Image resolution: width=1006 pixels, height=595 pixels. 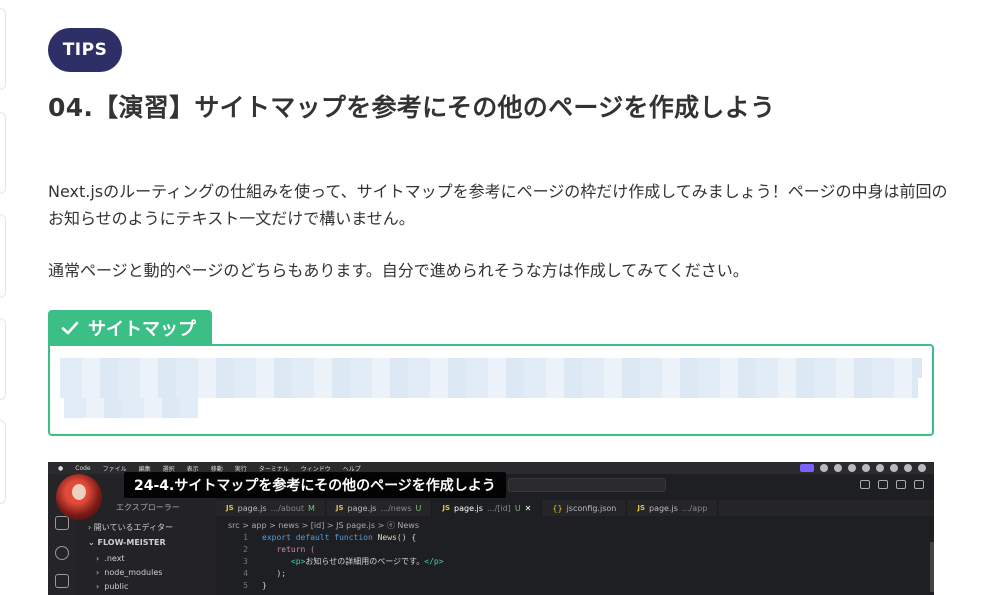 What do you see at coordinates (434, 561) in the screenshot?
I see `code-tag: </p>` at bounding box center [434, 561].